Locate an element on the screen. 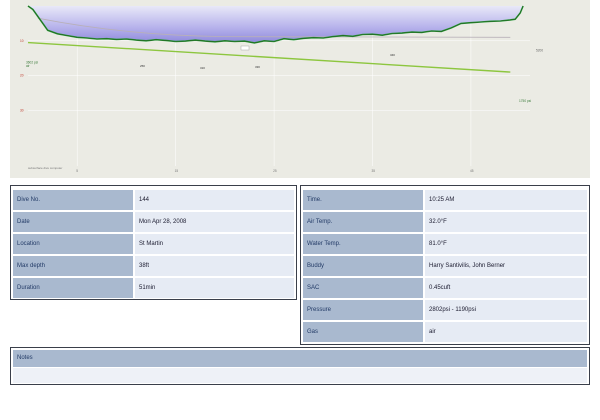 This screenshot has width=600, height=420. dive-number-value: 144 is located at coordinates (214, 200).